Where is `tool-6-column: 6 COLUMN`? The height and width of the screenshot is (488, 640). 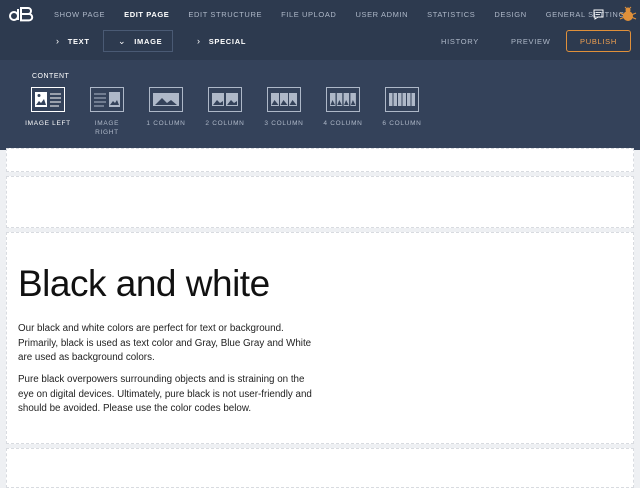 tool-6-column: 6 COLUMN is located at coordinates (402, 108).